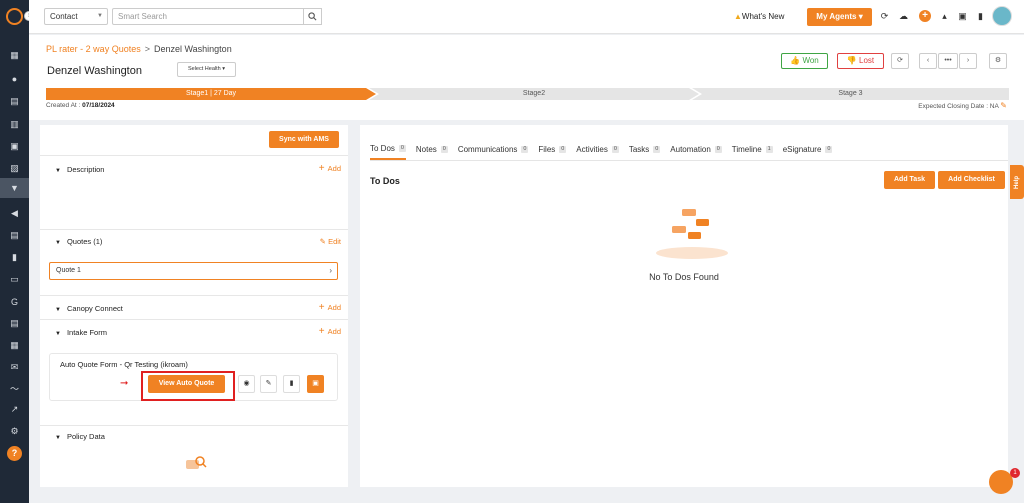 This screenshot has height=503, width=1024. What do you see at coordinates (14, 55) in the screenshot?
I see `dashboard-icon: ▦` at bounding box center [14, 55].